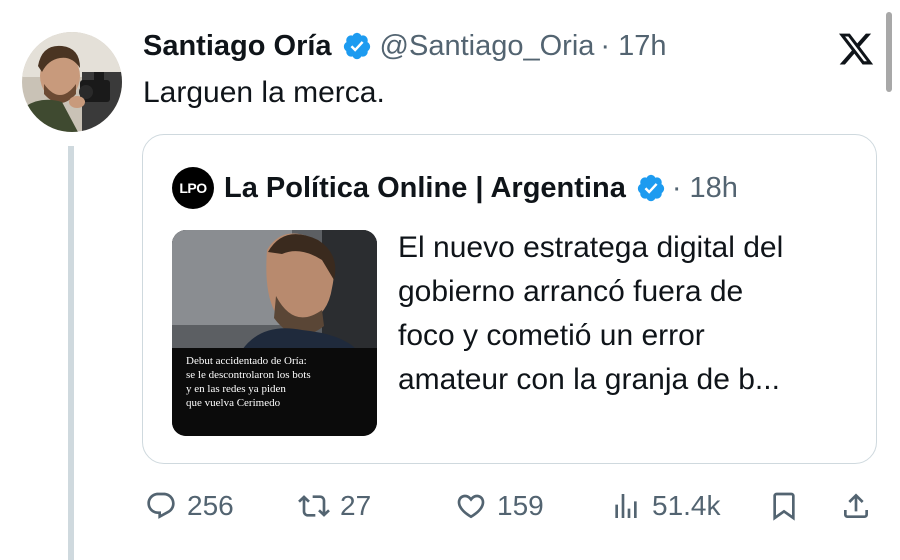 The height and width of the screenshot is (560, 900). I want to click on retweet-icon, so click(314, 506).